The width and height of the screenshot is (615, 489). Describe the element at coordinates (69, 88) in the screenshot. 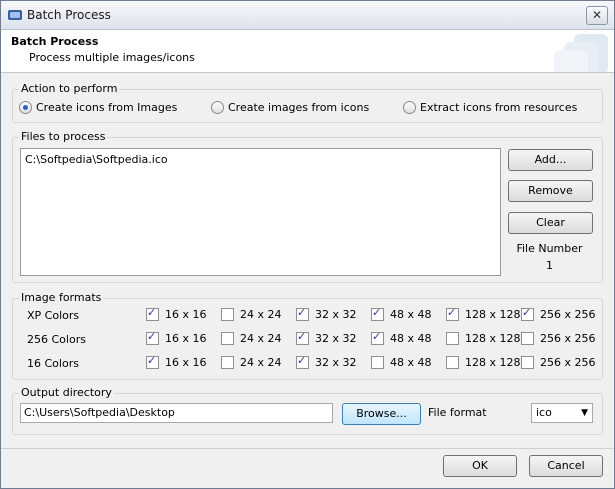

I see `action-legend: Action to perform` at that location.